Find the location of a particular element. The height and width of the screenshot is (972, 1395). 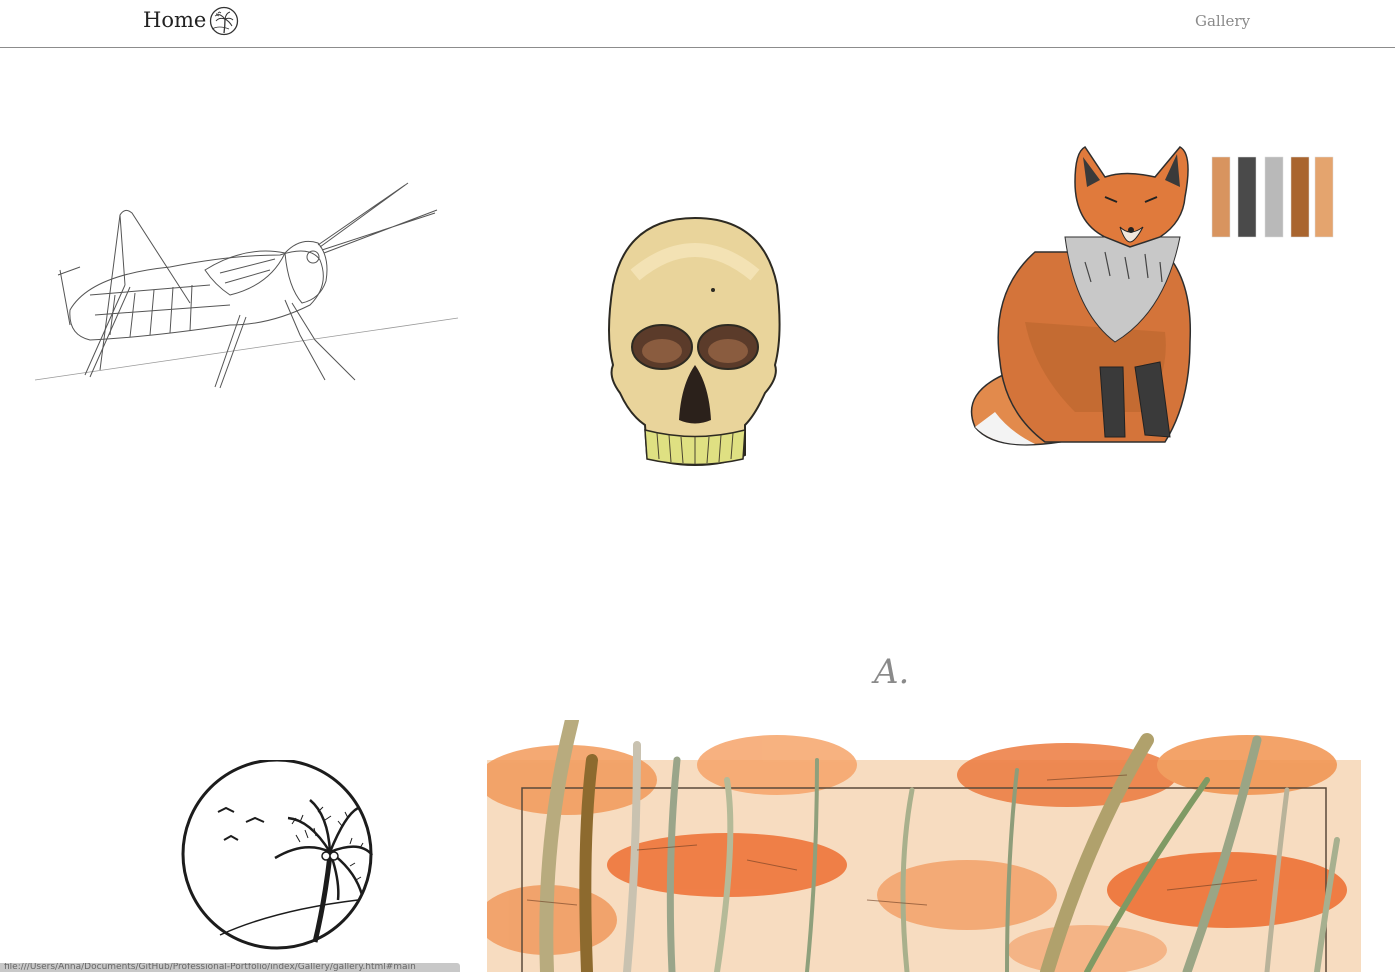

skull-artwork is located at coordinates (694, 341).